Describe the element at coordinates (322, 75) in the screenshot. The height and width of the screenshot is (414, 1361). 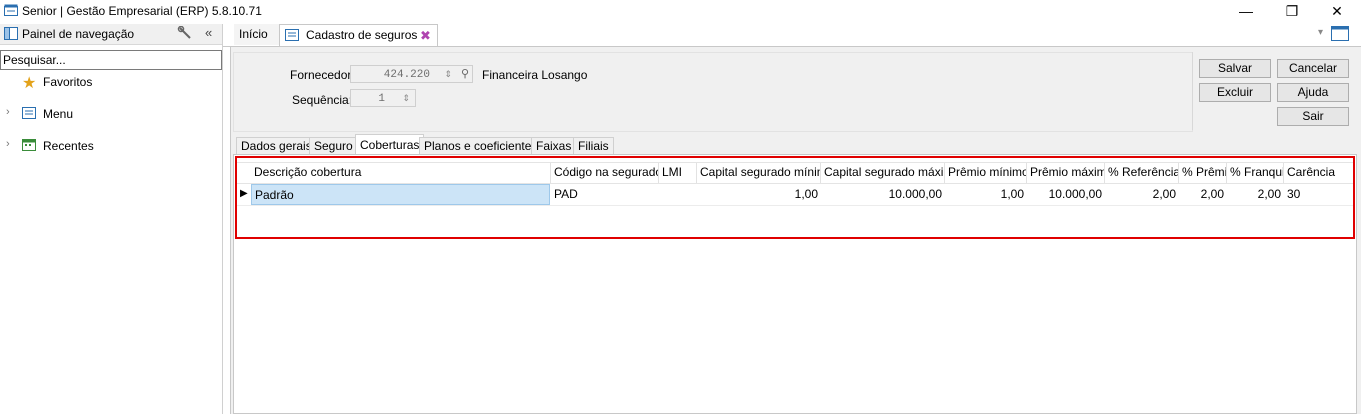
I see `fornecedor-label: Fornecedor:` at that location.